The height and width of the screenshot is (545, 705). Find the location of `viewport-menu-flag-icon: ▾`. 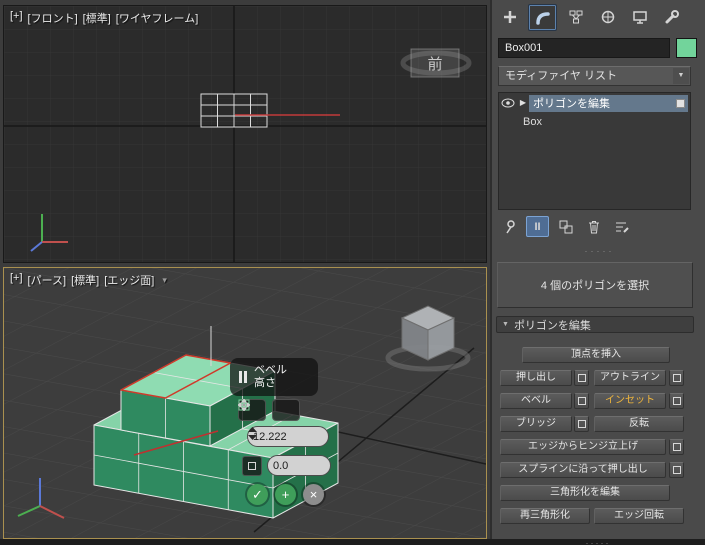

viewport-menu-flag-icon: ▾ is located at coordinates (164, 280).